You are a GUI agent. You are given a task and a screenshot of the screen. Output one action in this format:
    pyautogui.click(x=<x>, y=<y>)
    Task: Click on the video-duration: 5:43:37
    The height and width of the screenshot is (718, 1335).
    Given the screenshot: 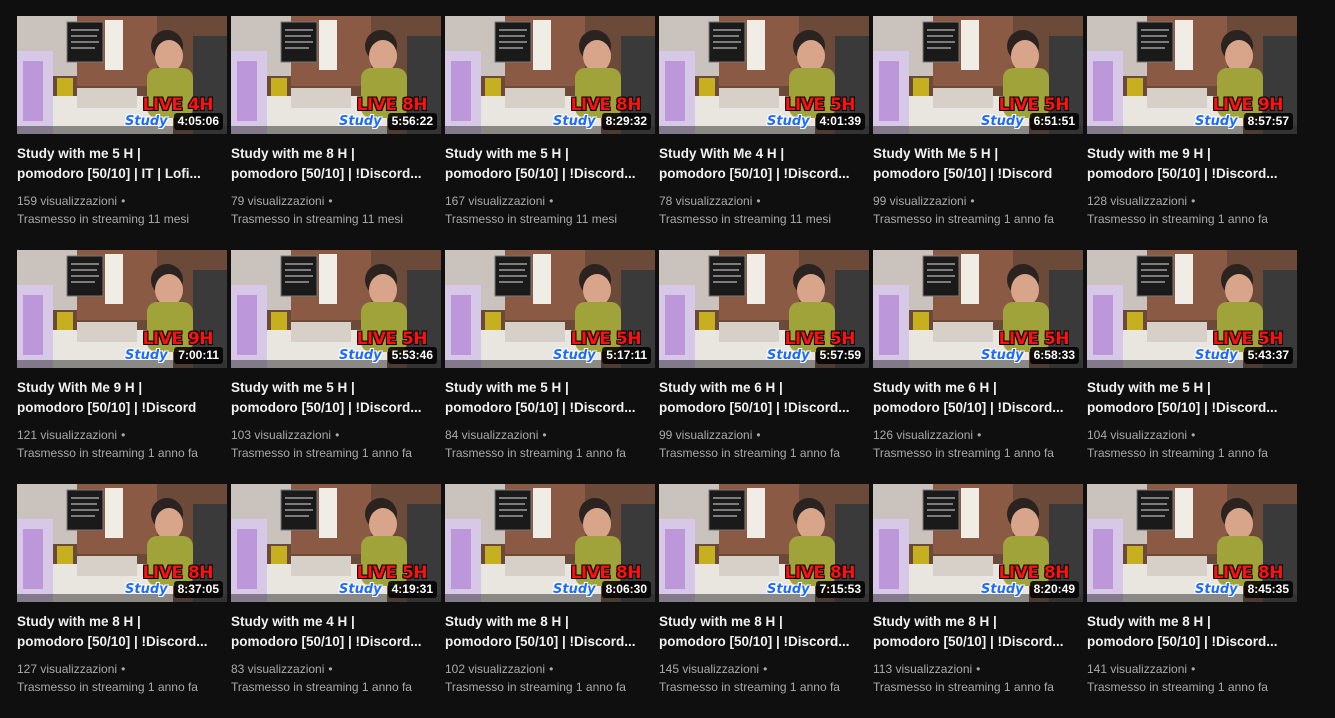 What is the action you would take?
    pyautogui.click(x=1268, y=355)
    